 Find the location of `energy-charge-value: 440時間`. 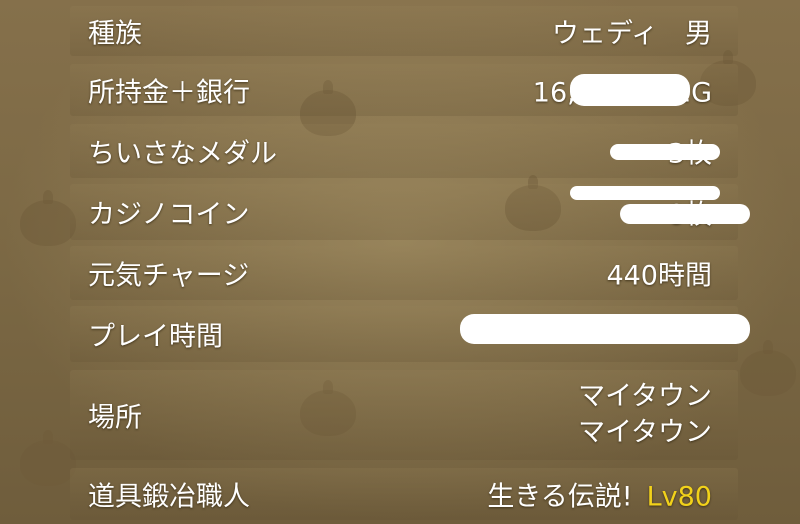

energy-charge-value: 440時間 is located at coordinates (659, 276).